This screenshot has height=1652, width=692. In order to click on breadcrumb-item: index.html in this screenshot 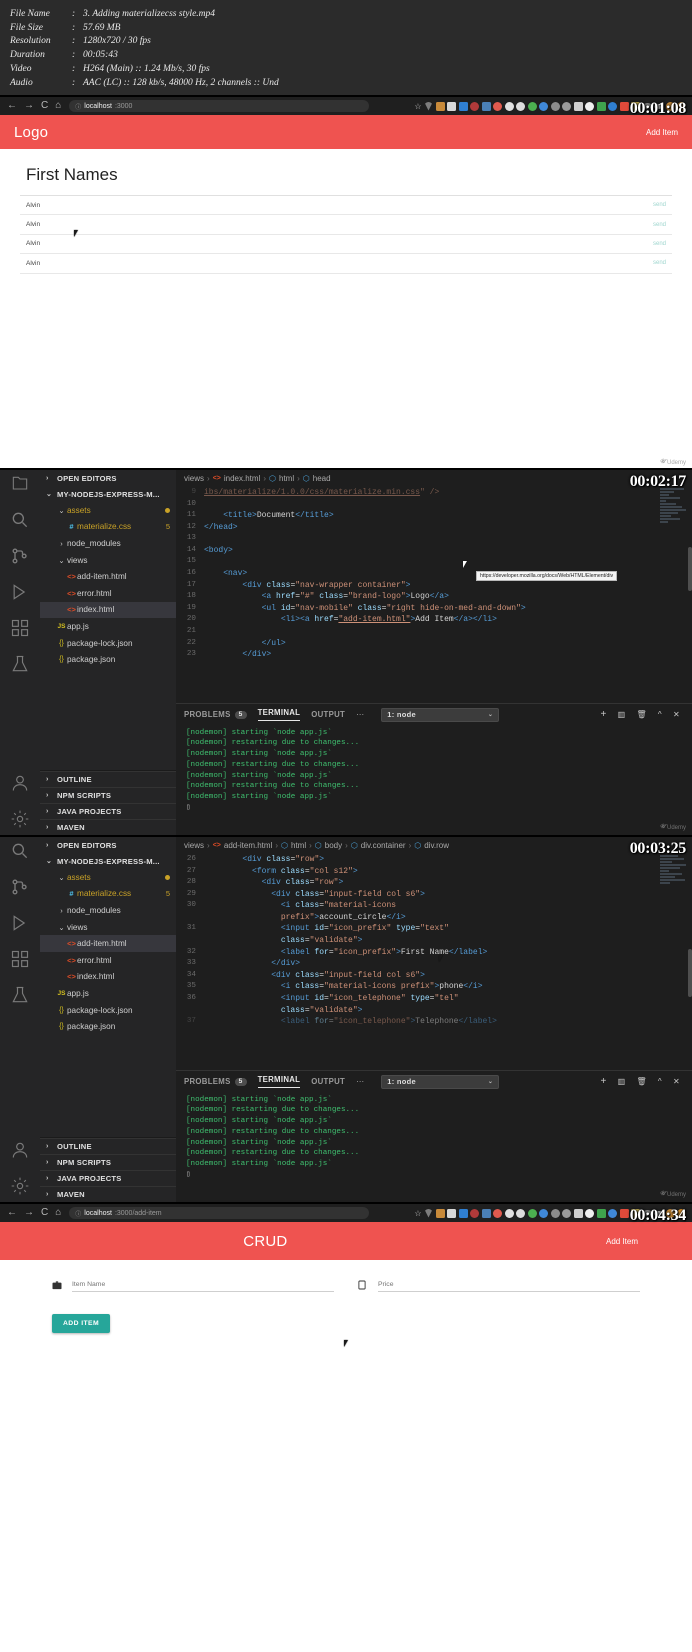, I will do `click(242, 478)`.